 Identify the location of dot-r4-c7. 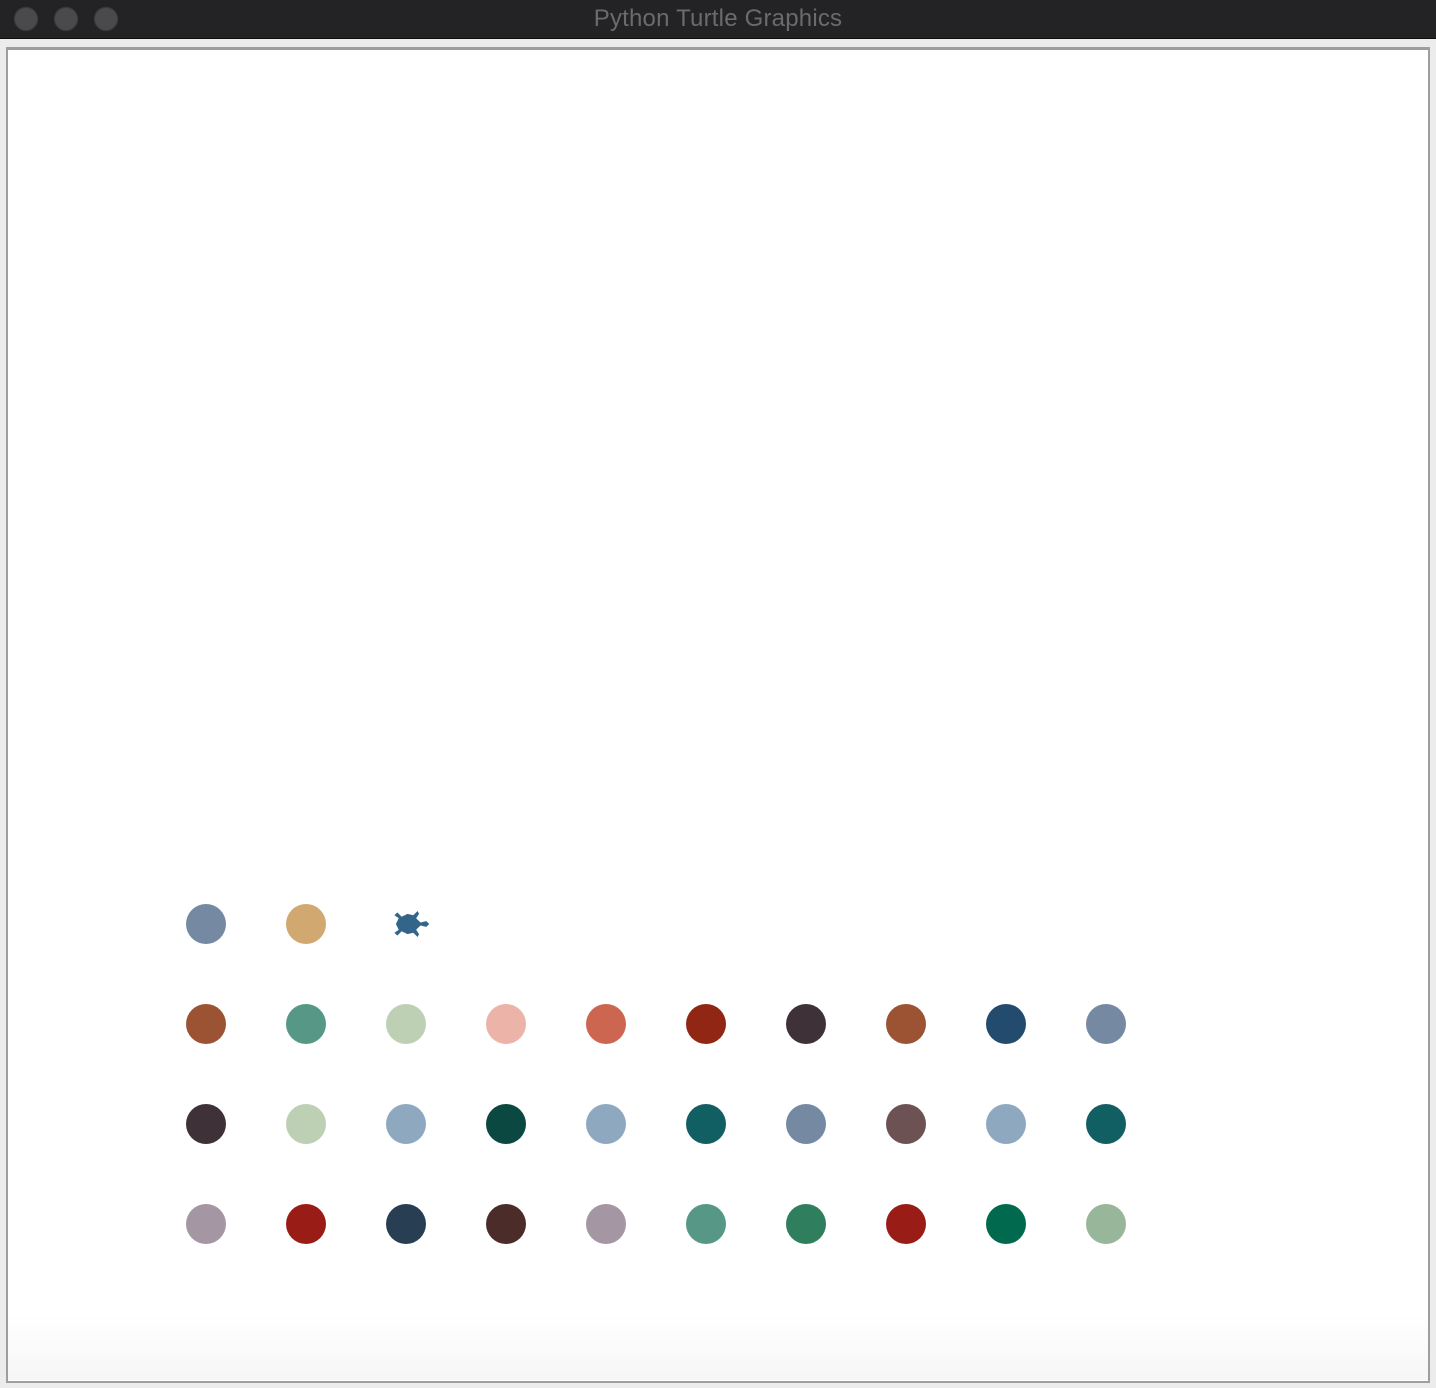
(806, 1224).